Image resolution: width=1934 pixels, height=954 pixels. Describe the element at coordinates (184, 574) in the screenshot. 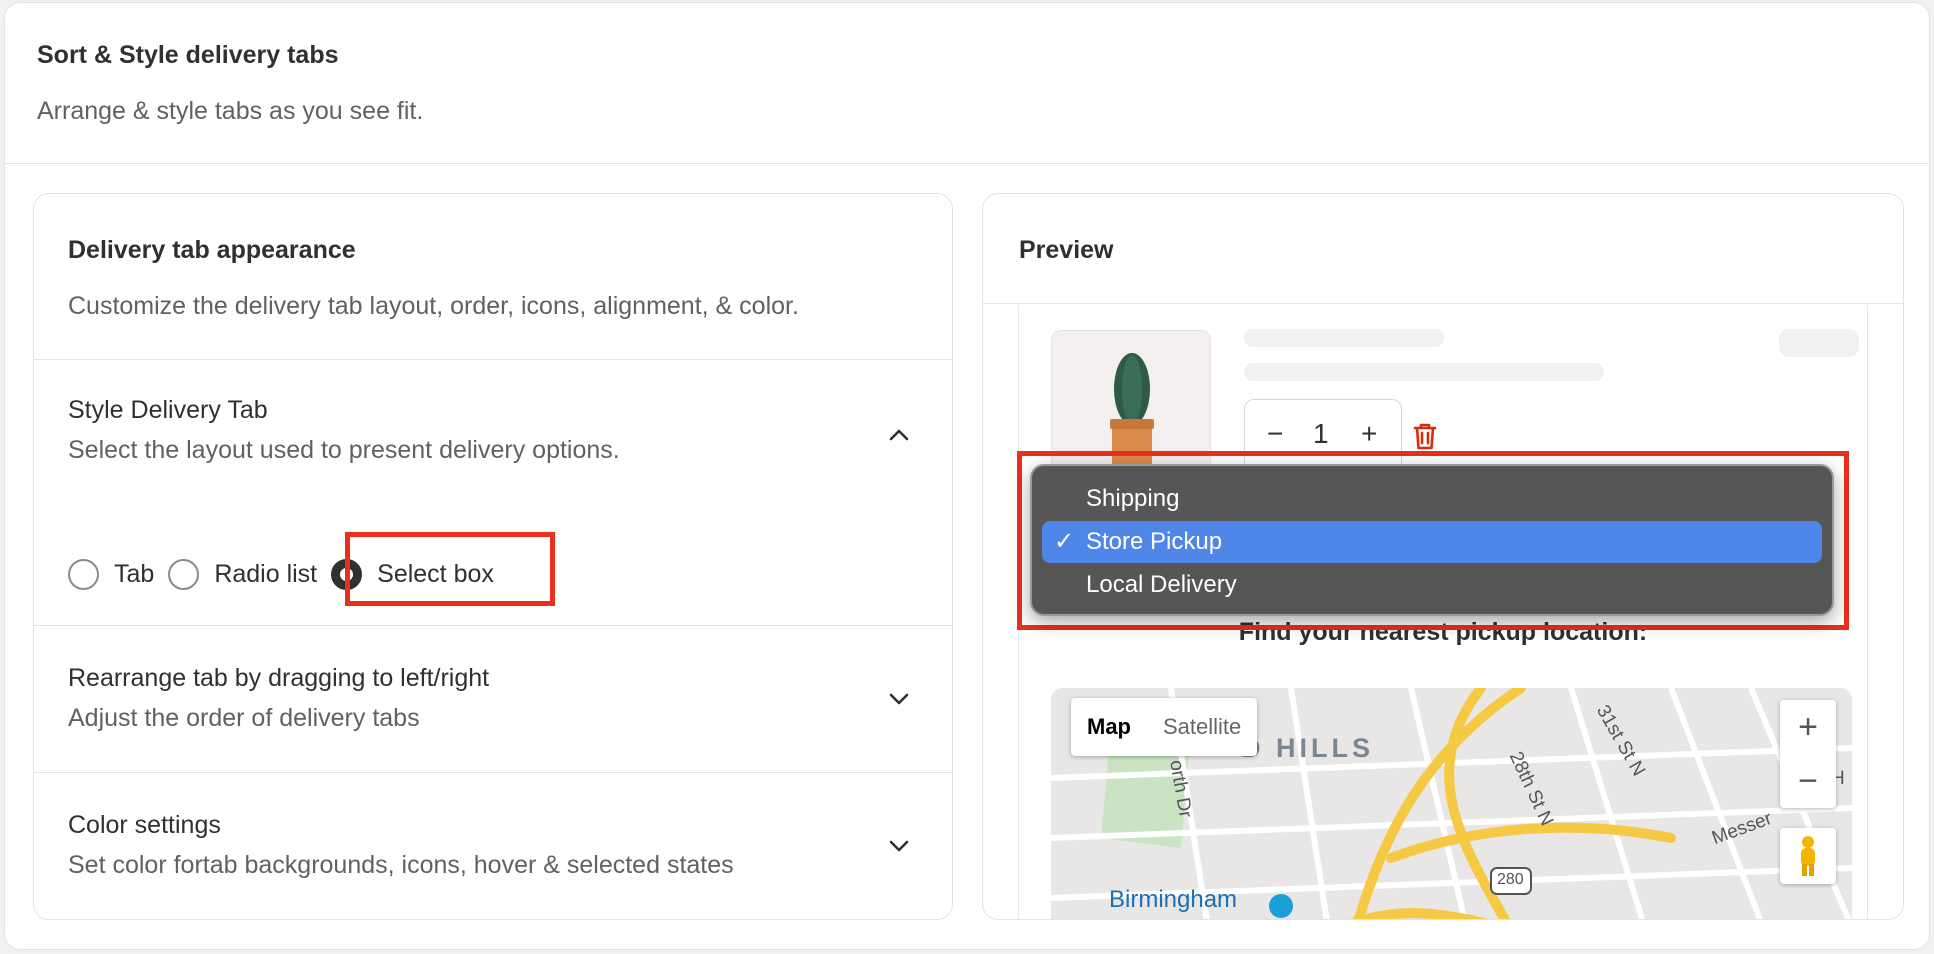

I see `radio-radio-list` at that location.